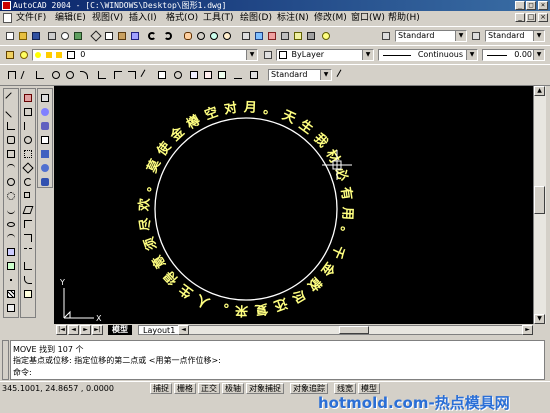  Describe the element at coordinates (539, 319) in the screenshot. I see `scroll-down-button: ▼` at that location.